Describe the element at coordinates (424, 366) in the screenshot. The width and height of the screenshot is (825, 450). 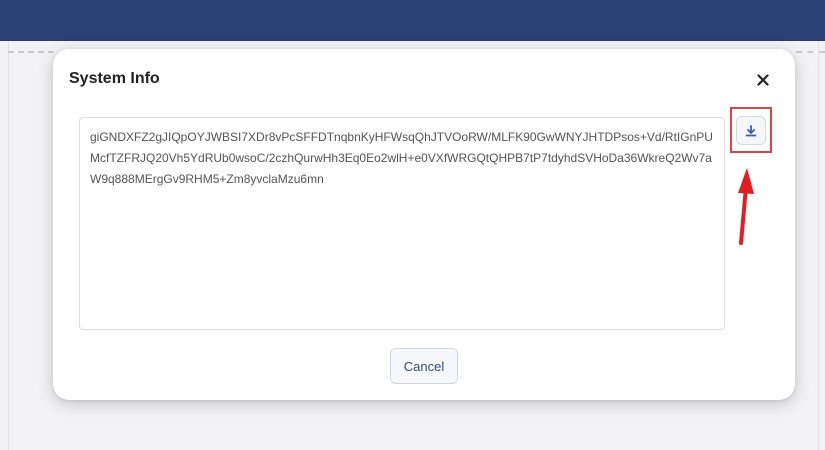
I see `cancel-button: Cancel` at that location.